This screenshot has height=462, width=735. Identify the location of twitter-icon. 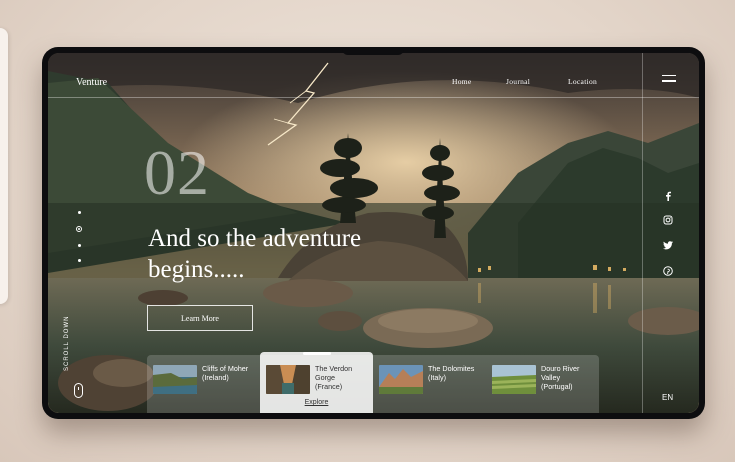
(668, 245).